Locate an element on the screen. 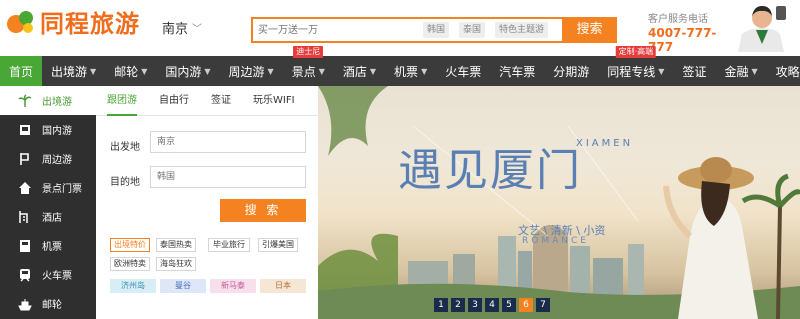 The height and width of the screenshot is (319, 800). to-field is located at coordinates (228, 177).